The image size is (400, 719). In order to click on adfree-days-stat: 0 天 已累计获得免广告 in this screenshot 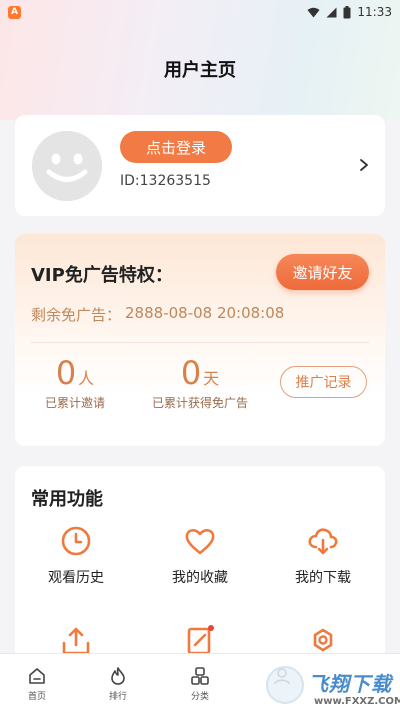, I will do `click(200, 382)`.